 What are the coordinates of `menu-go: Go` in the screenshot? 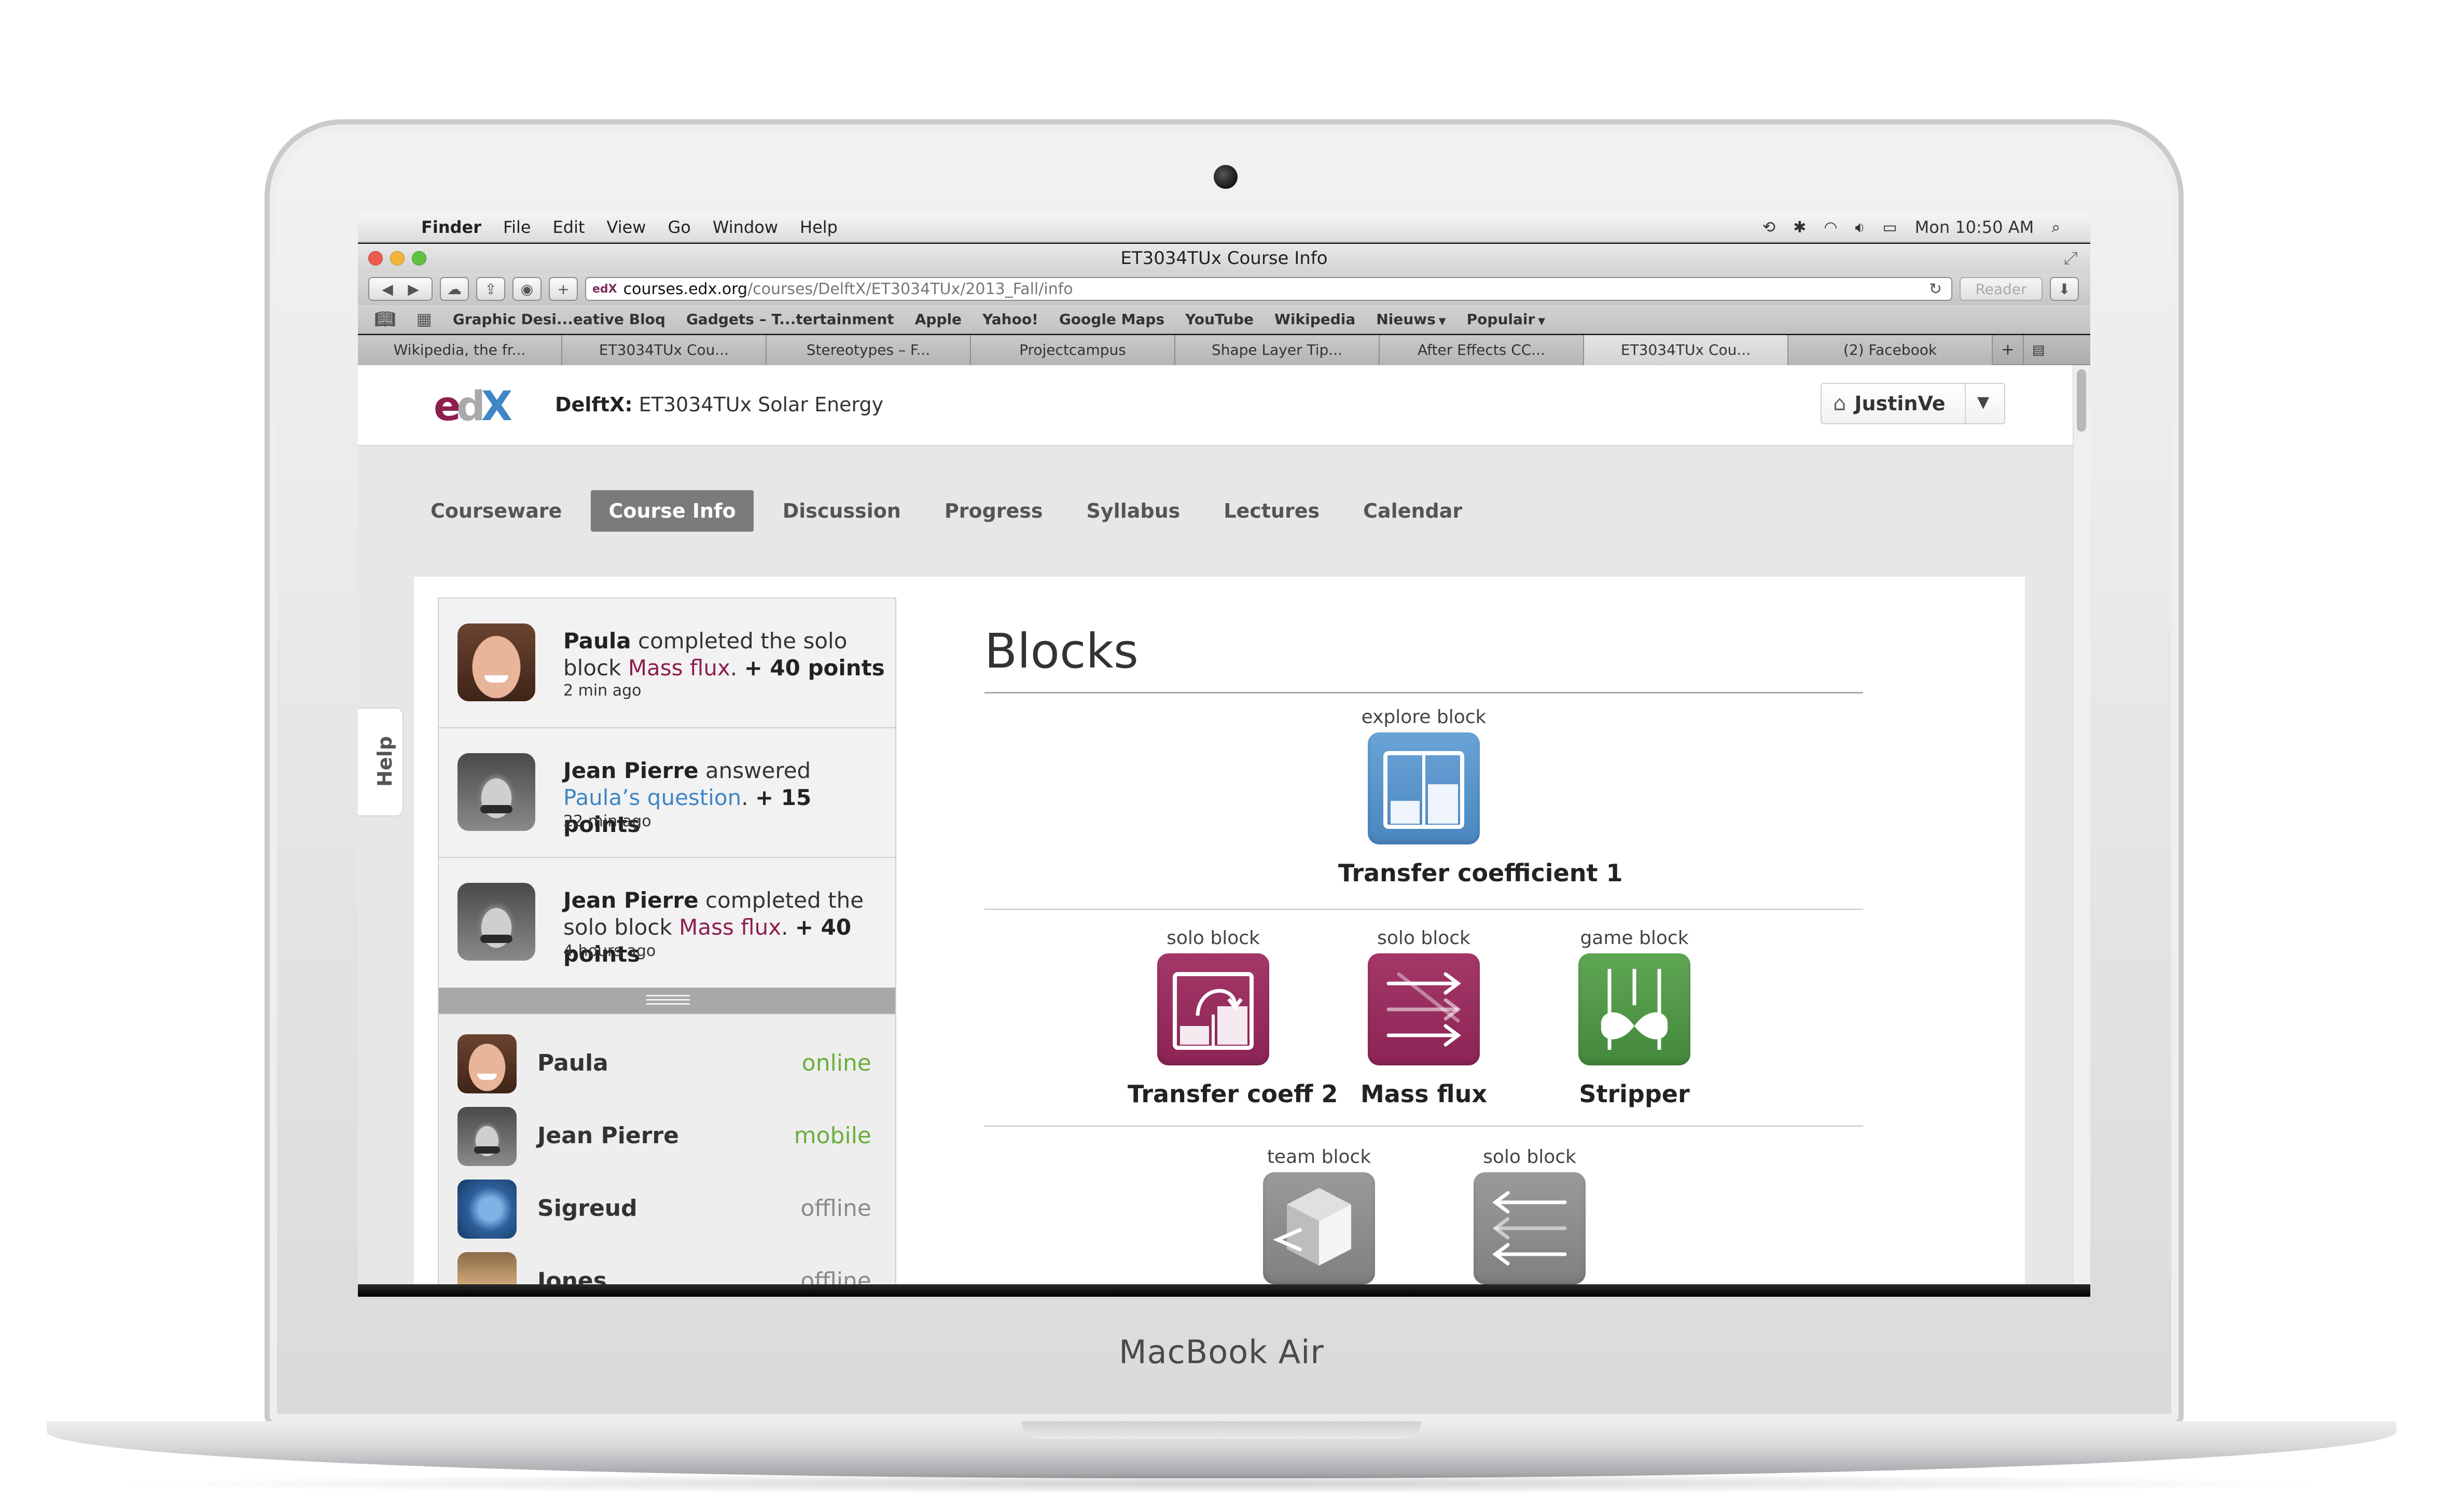 It's located at (679, 227).